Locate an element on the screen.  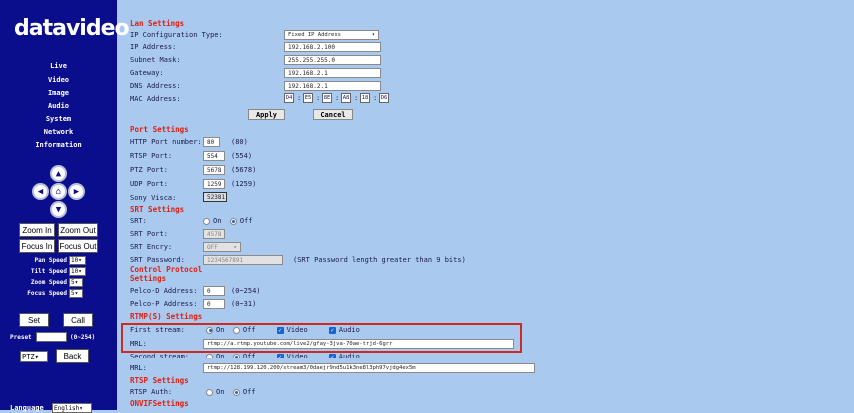
pan-speed-select: 10 ▾ is located at coordinates (77, 260).